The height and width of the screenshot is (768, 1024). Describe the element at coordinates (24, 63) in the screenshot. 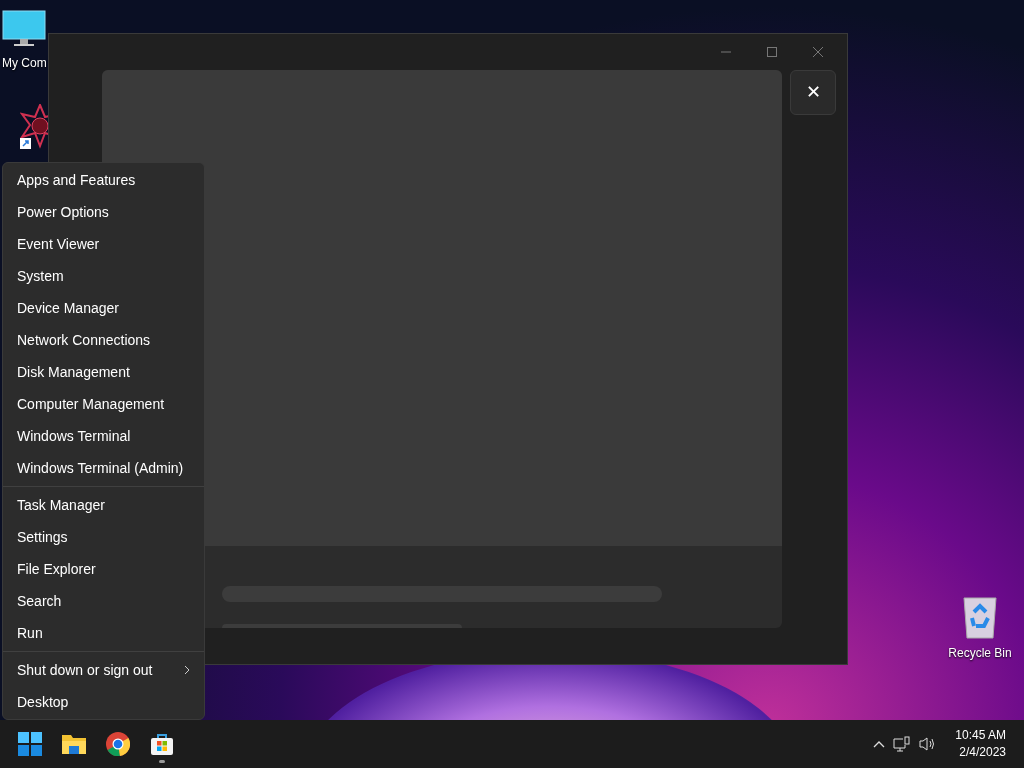

I see `desktop-icon-label: My Com` at that location.